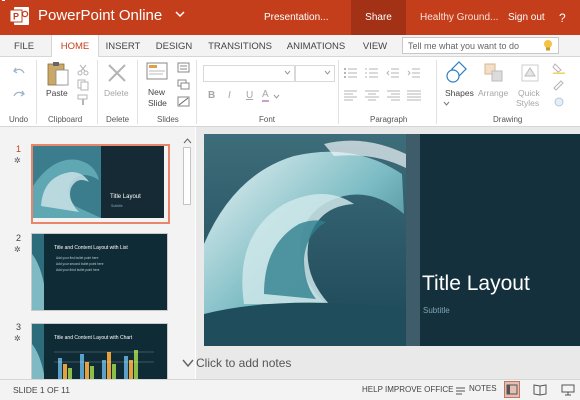  I want to click on tab-view: VIEW, so click(375, 46).